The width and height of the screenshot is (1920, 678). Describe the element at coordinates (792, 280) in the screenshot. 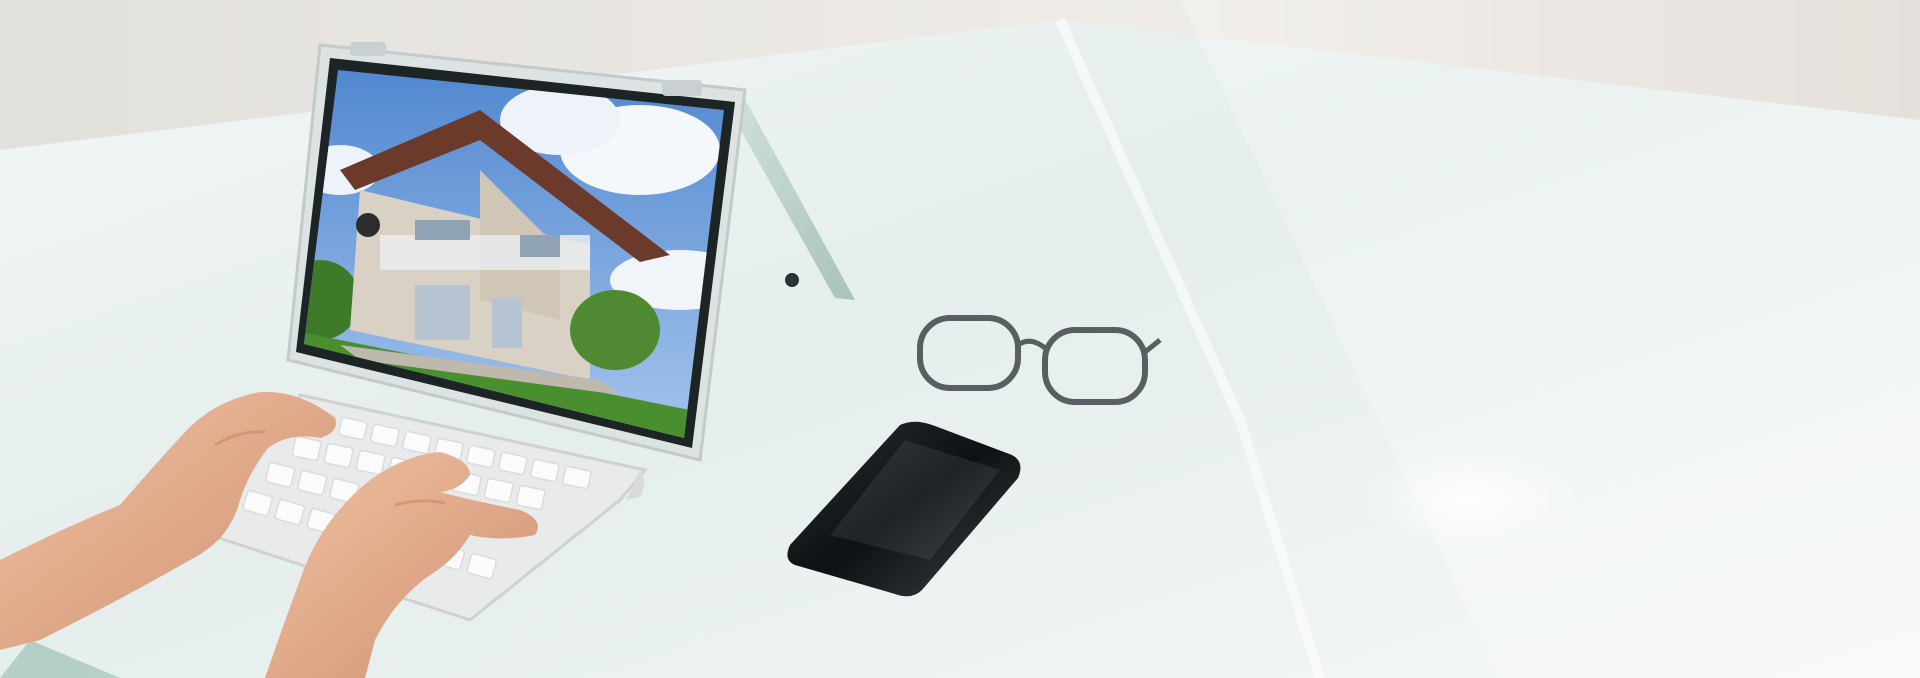

I see `tablet-camera` at that location.